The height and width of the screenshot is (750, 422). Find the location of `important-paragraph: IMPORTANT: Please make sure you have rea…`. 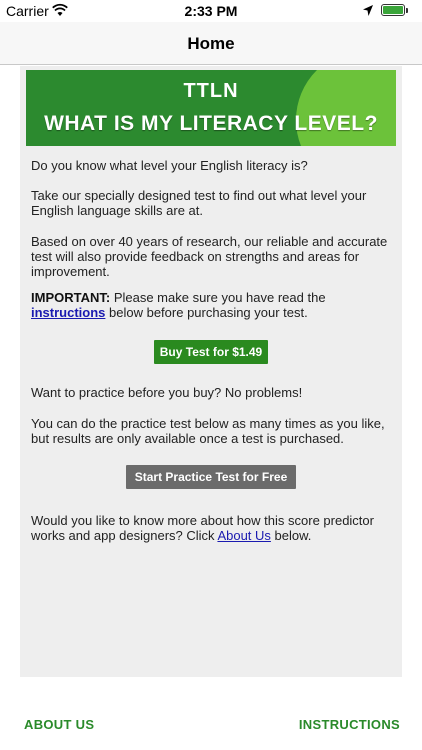

important-paragraph: IMPORTANT: Please make sure you have rea… is located at coordinates (212, 305).